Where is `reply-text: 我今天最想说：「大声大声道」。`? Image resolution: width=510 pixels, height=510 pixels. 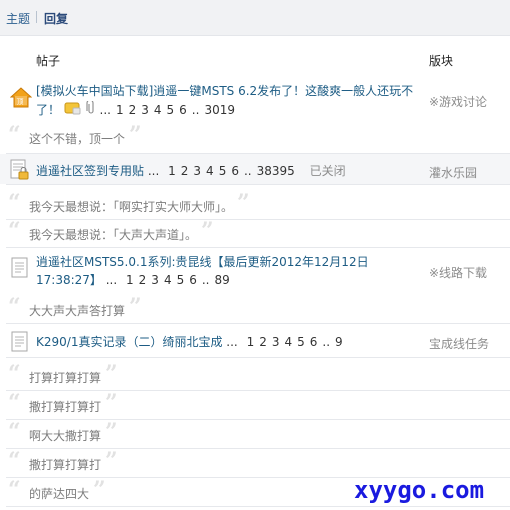 reply-text: 我今天最想说：「大声大声道」。 is located at coordinates (113, 234).